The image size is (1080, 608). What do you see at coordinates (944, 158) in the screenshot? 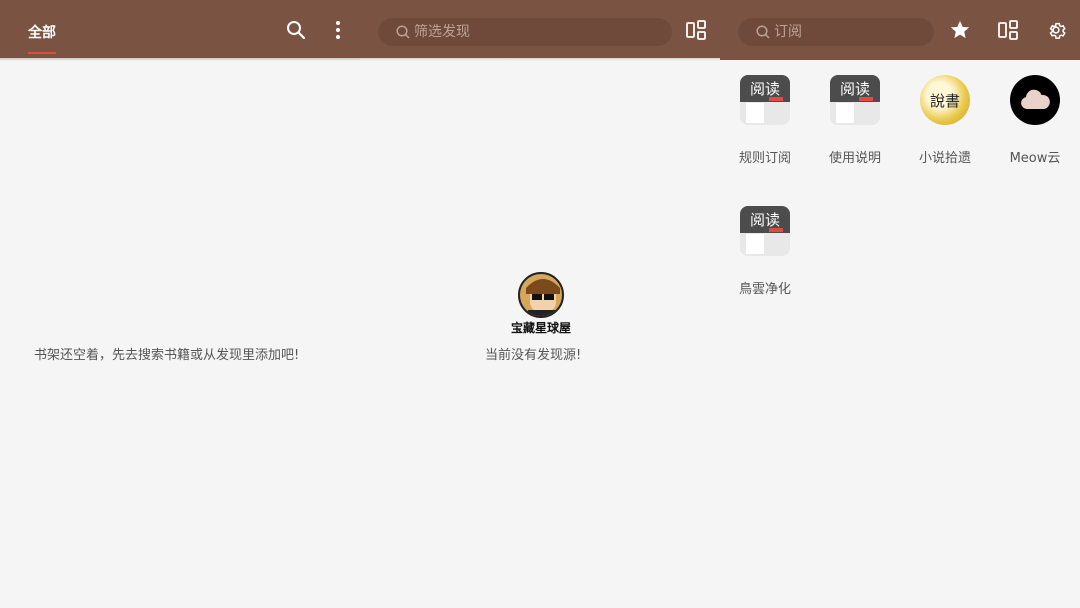
I see `rss-item-label: 小说拾遗` at bounding box center [944, 158].